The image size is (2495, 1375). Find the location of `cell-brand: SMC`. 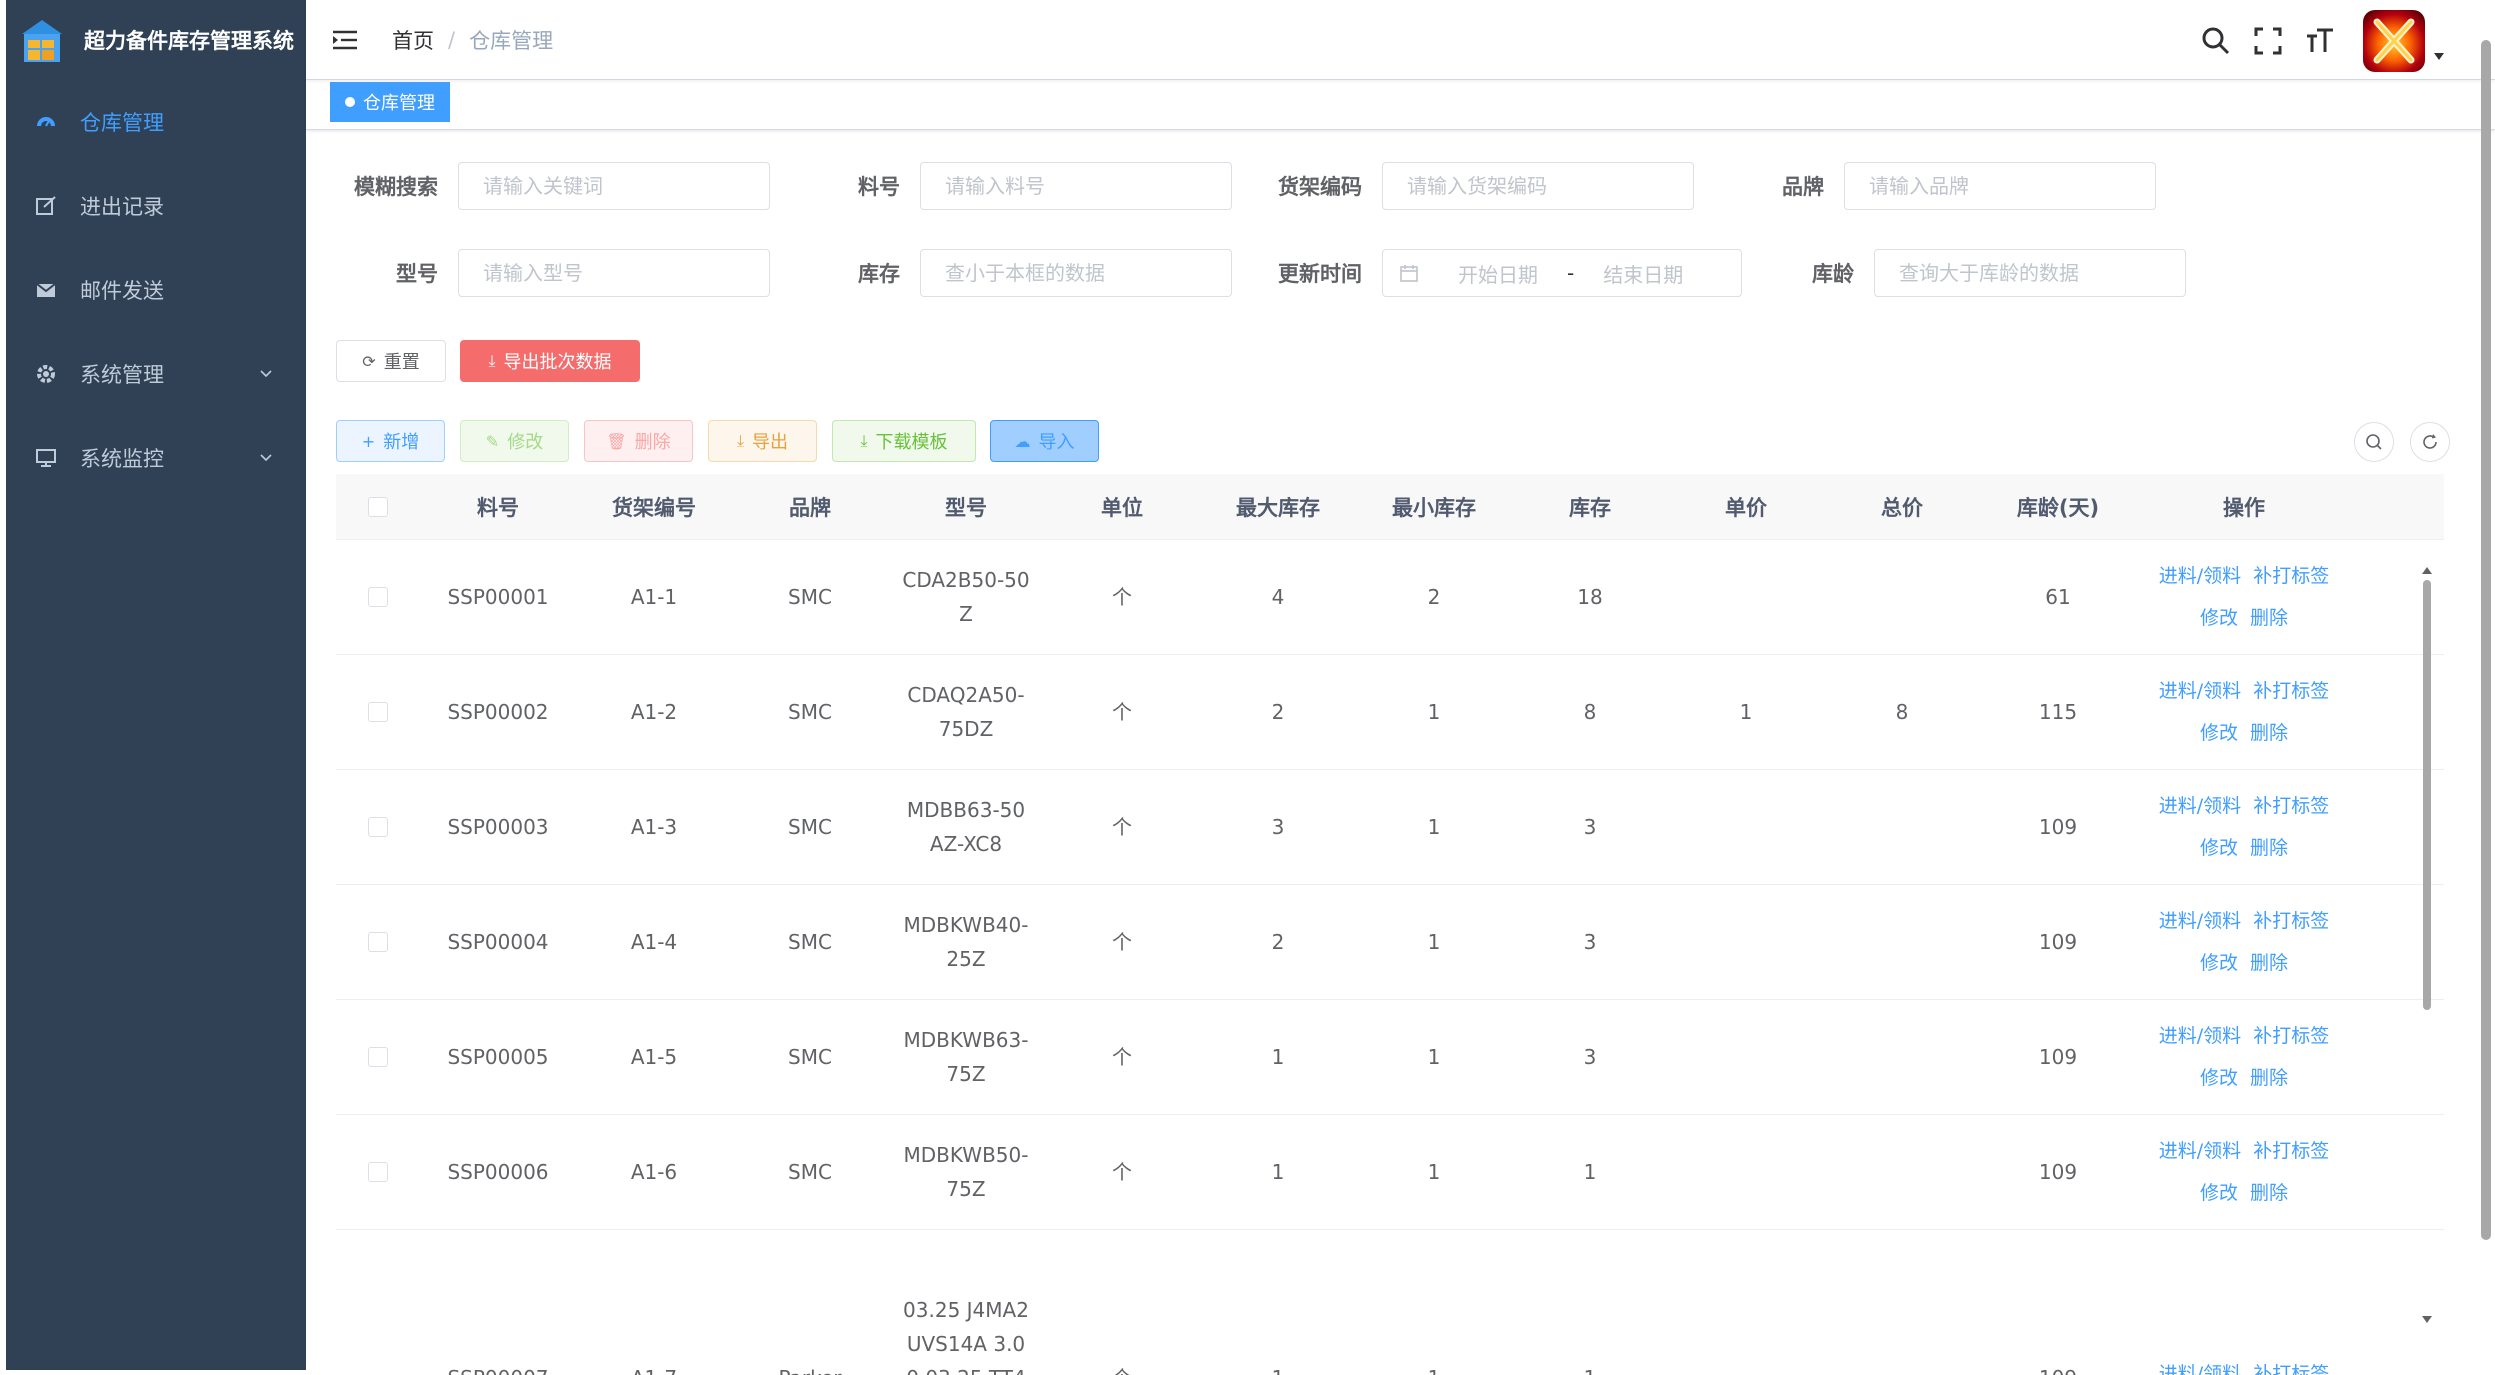

cell-brand: SMC is located at coordinates (810, 1172).